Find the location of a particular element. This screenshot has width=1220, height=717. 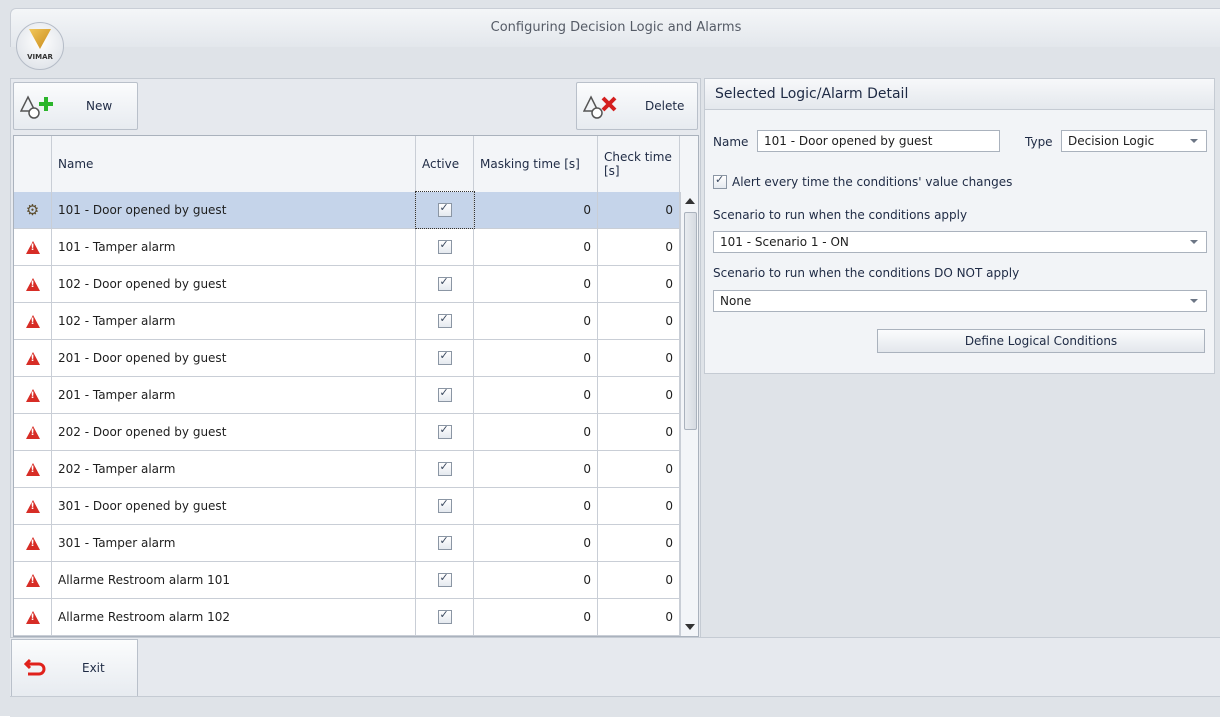

table-row: 201 - Tamper alarm 00 is located at coordinates (347, 395).